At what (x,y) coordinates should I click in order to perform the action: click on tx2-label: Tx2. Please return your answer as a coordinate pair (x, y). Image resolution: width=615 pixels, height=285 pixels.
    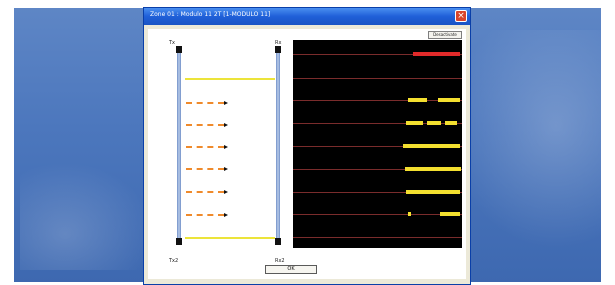
    Looking at the image, I should click on (174, 261).